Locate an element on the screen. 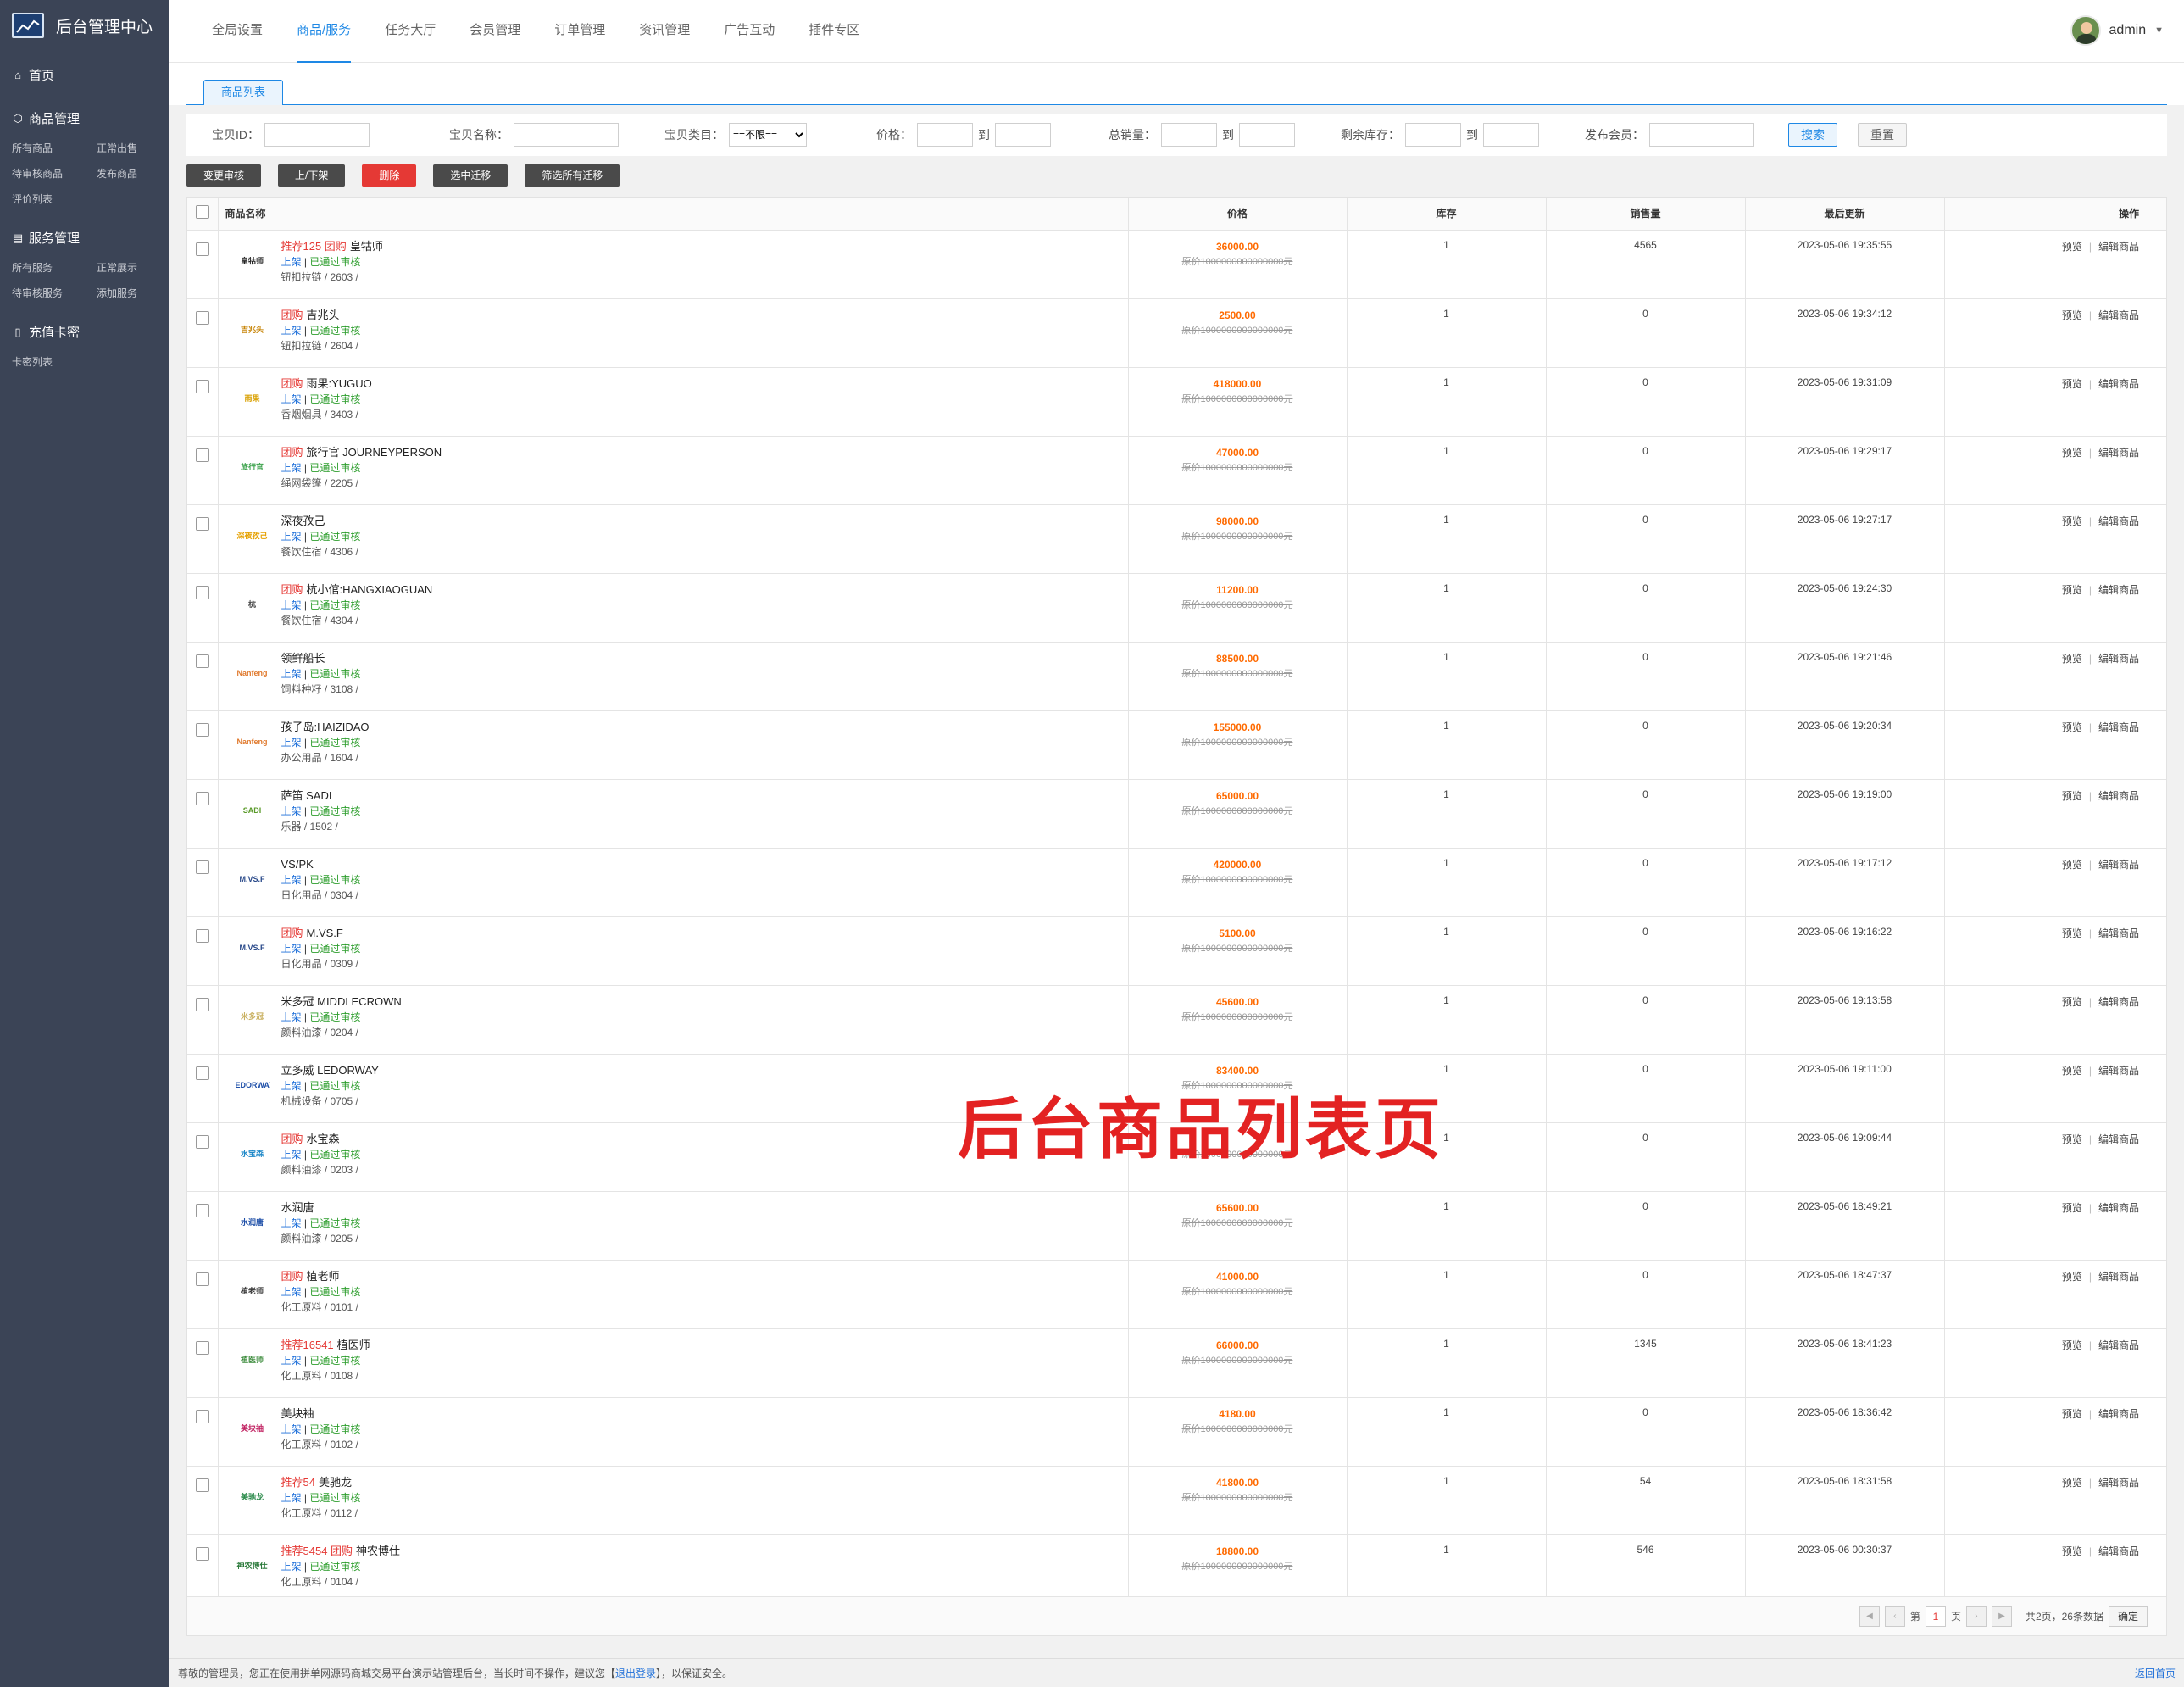  product-logo: M.VS.F is located at coordinates (253, 879).